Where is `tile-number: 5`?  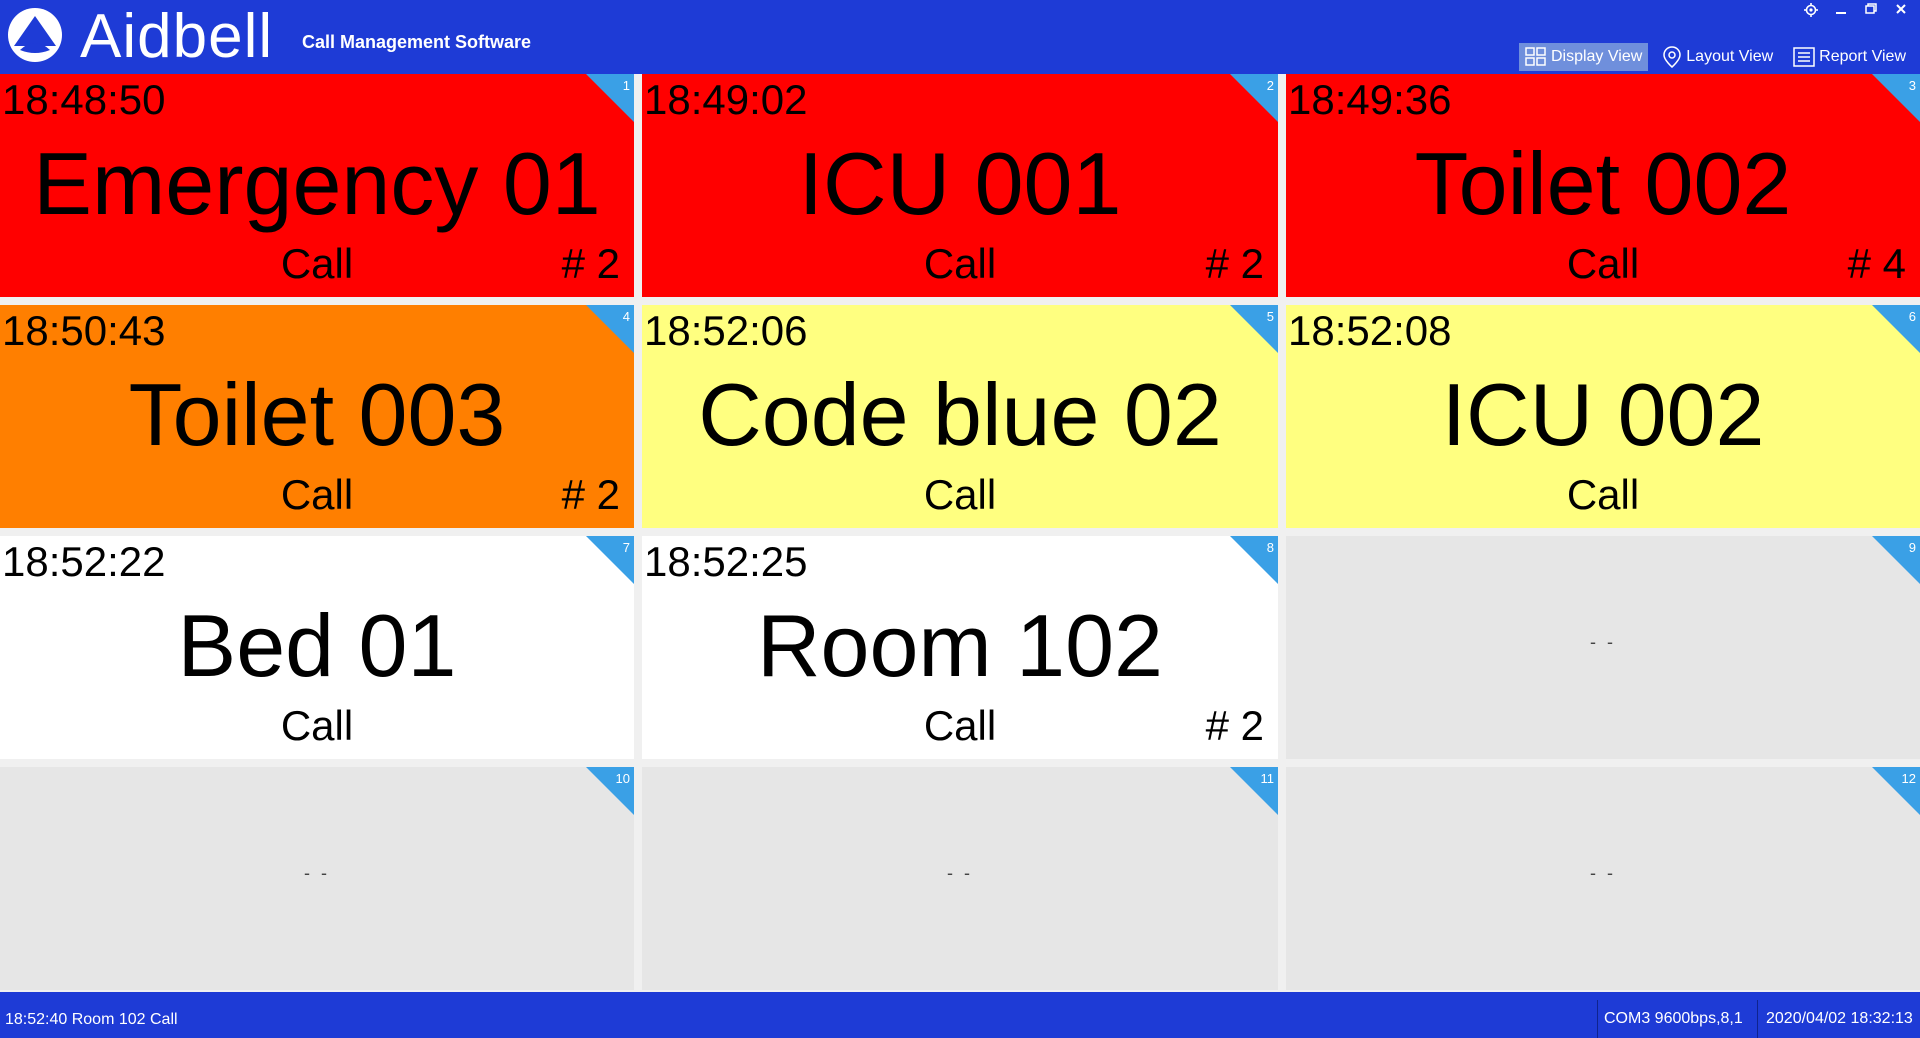
tile-number: 5 is located at coordinates (1270, 316).